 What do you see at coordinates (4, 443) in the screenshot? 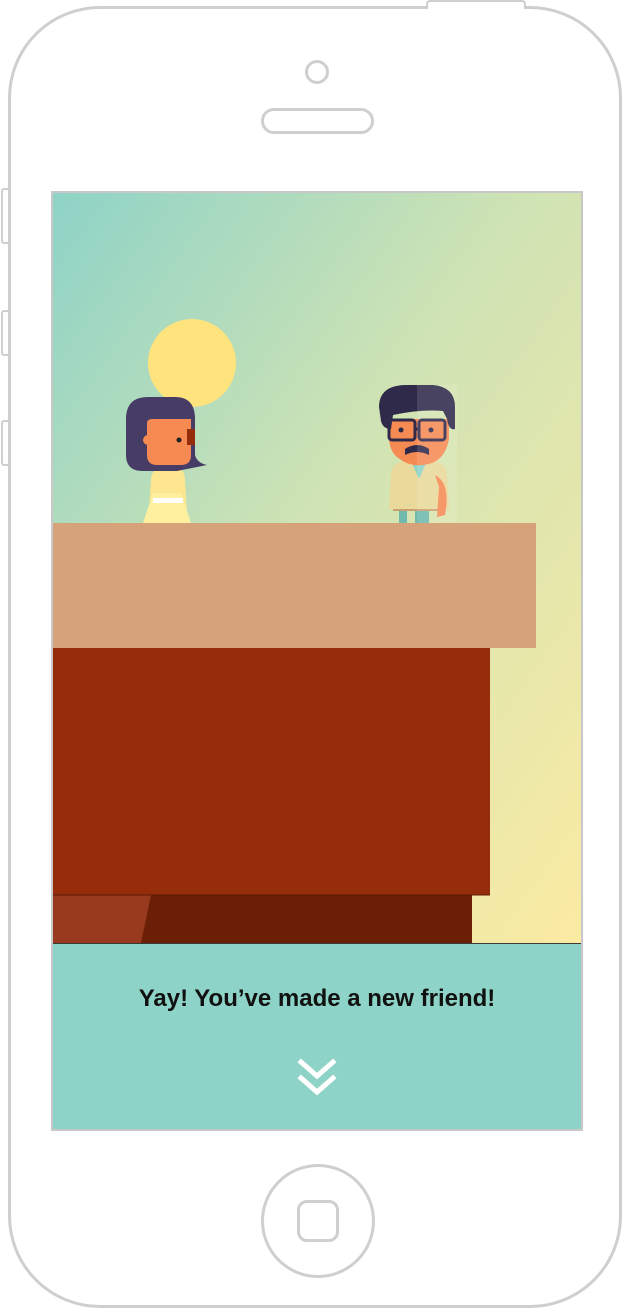
I see `volume-down-button` at bounding box center [4, 443].